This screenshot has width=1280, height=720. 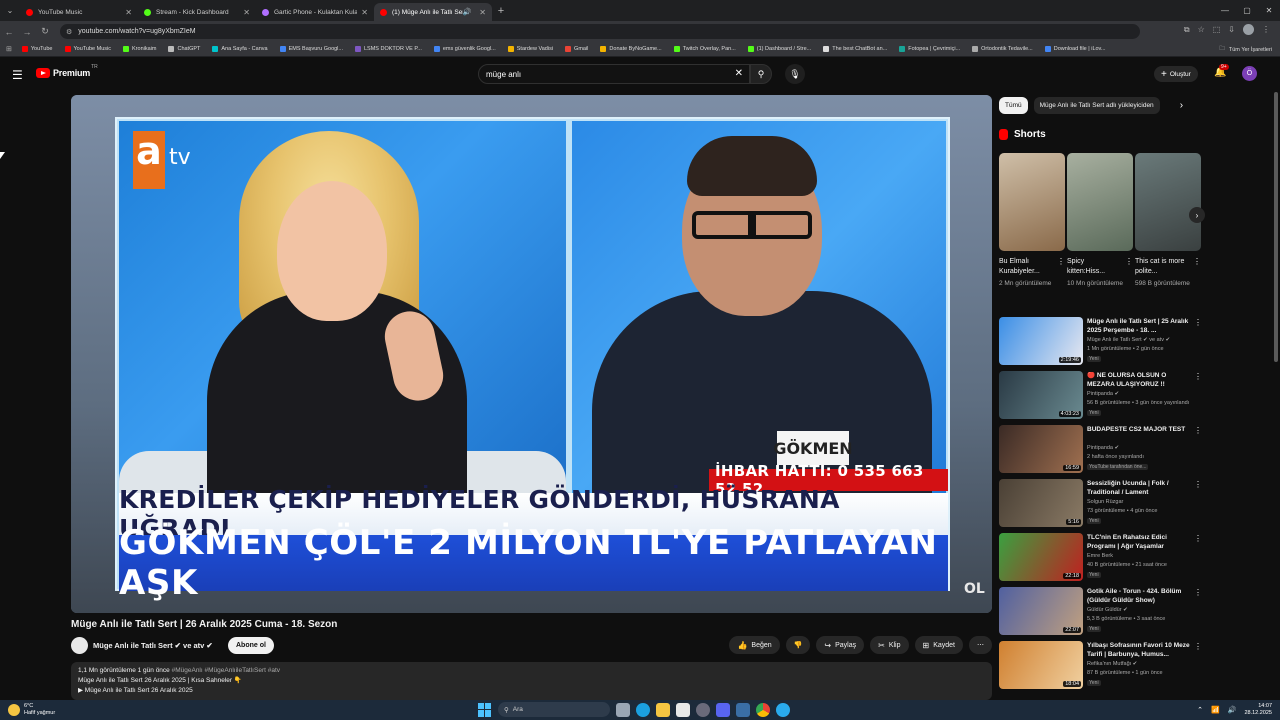 What do you see at coordinates (27, 32) in the screenshot?
I see `forward-icon: →` at bounding box center [27, 32].